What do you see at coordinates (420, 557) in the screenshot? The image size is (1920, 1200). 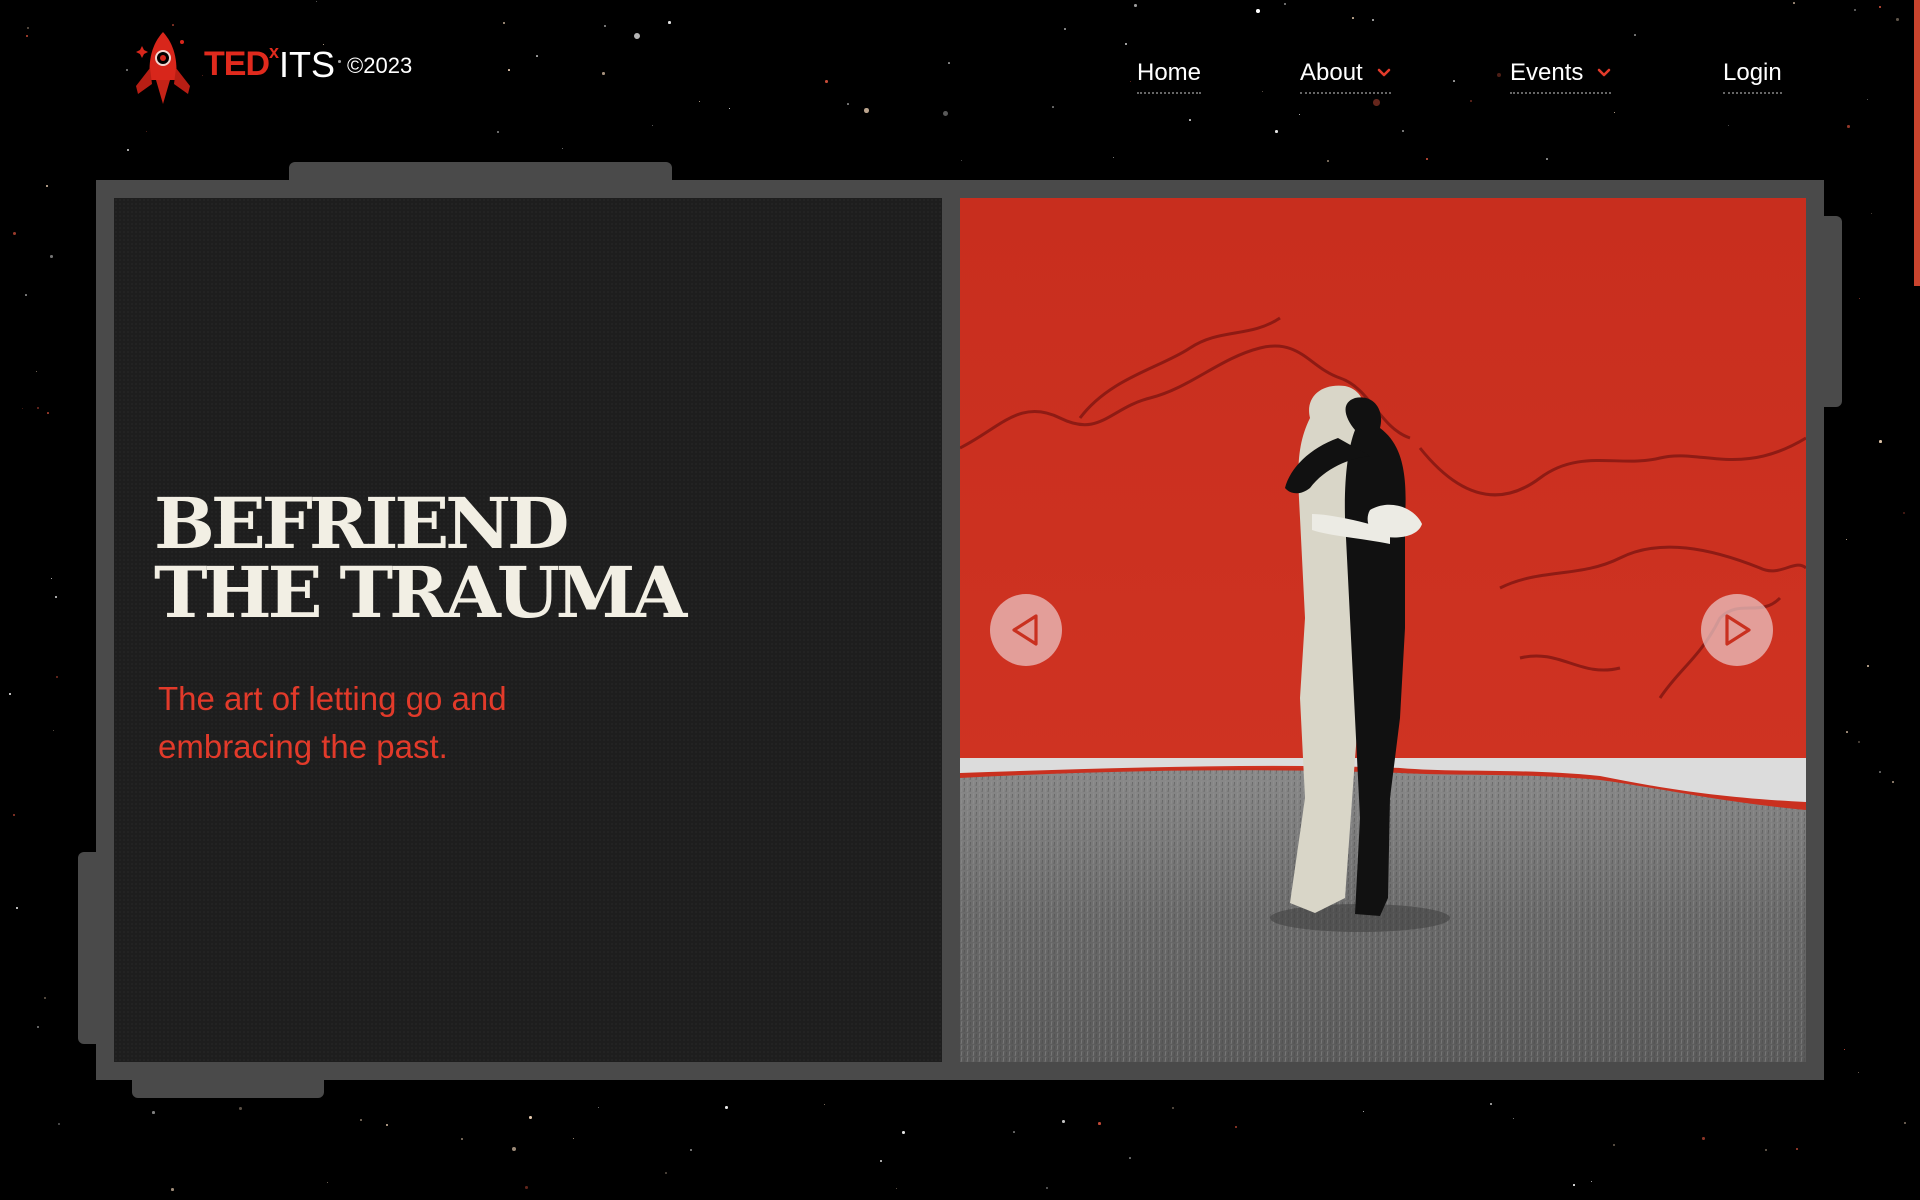 I see `hero-headline: BEFRIEND THE TRAUMA` at bounding box center [420, 557].